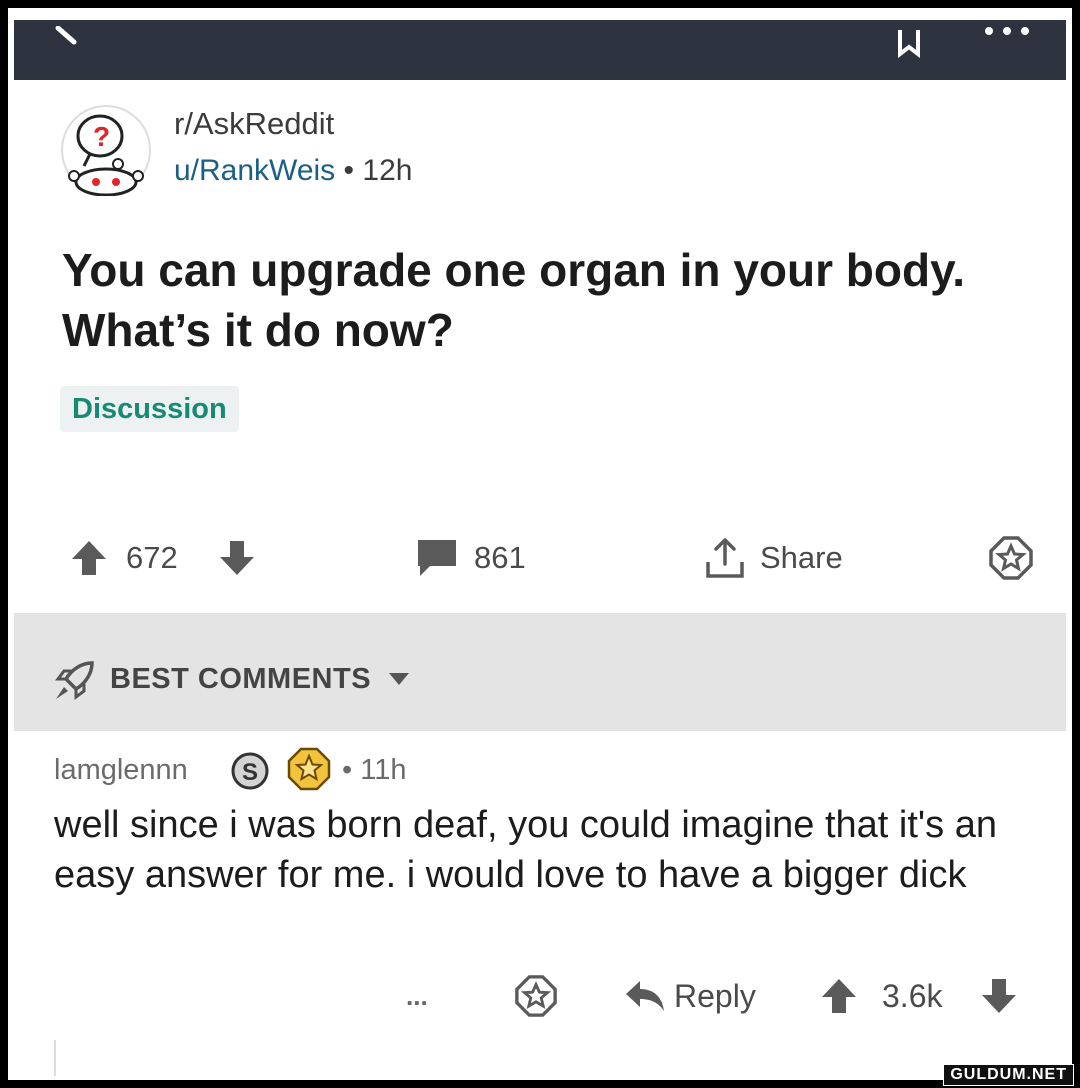 The image size is (1080, 1088). I want to click on comment-reply-button: Reply, so click(690, 996).